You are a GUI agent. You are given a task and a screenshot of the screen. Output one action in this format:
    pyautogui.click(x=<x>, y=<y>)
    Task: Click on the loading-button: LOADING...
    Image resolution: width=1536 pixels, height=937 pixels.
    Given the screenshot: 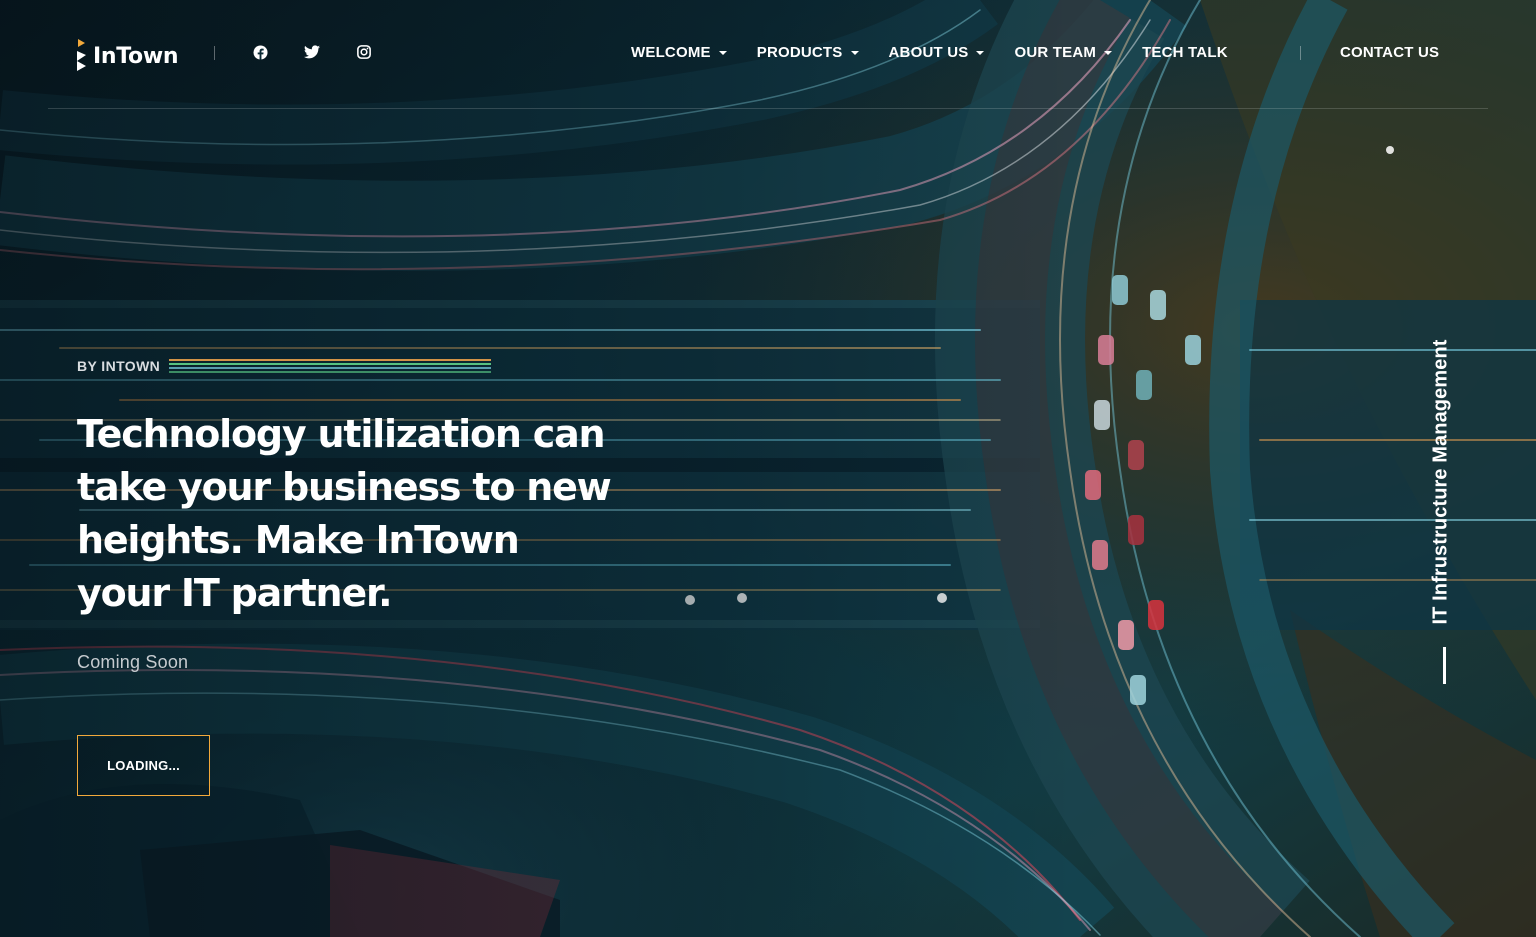 What is the action you would take?
    pyautogui.click(x=143, y=765)
    